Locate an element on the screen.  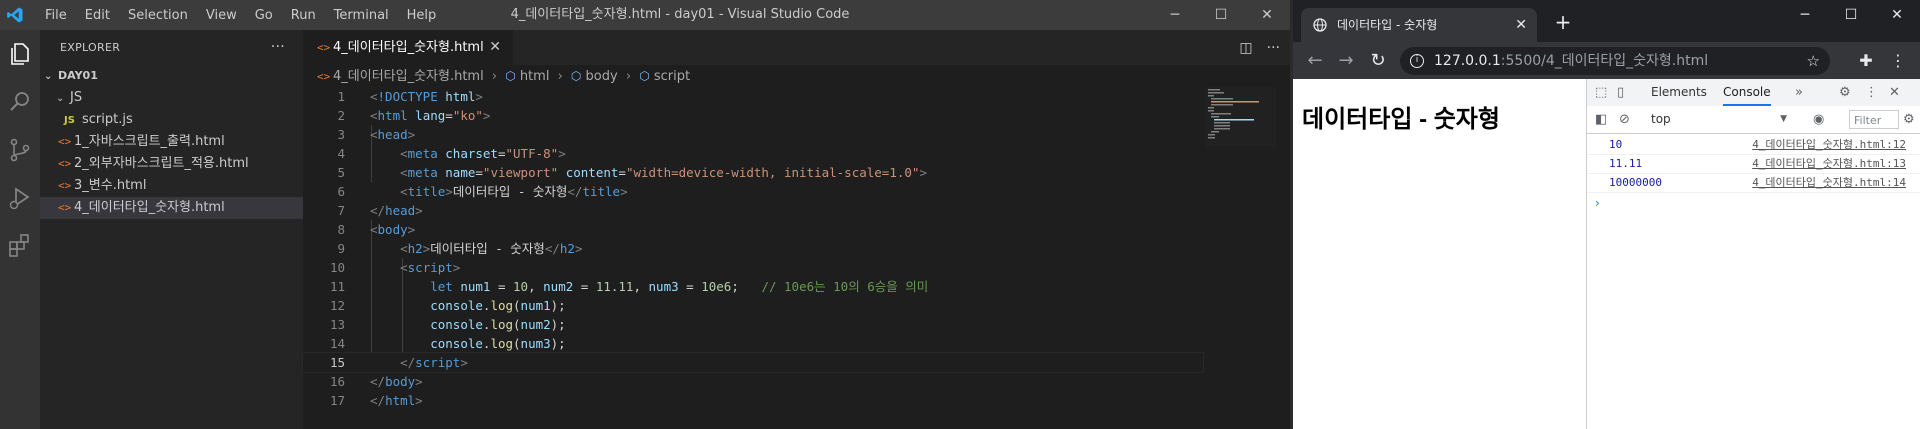
folder-label: JS is located at coordinates (76, 97).